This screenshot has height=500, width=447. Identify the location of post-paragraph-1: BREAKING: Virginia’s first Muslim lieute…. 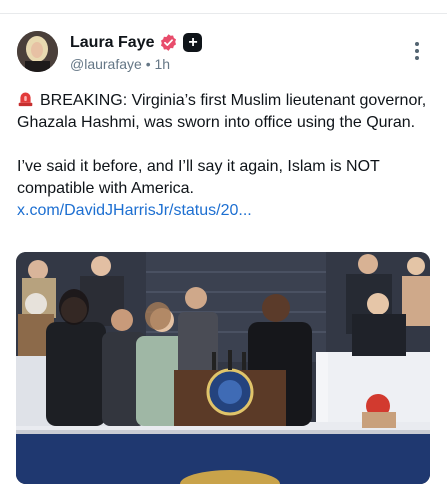
(224, 112).